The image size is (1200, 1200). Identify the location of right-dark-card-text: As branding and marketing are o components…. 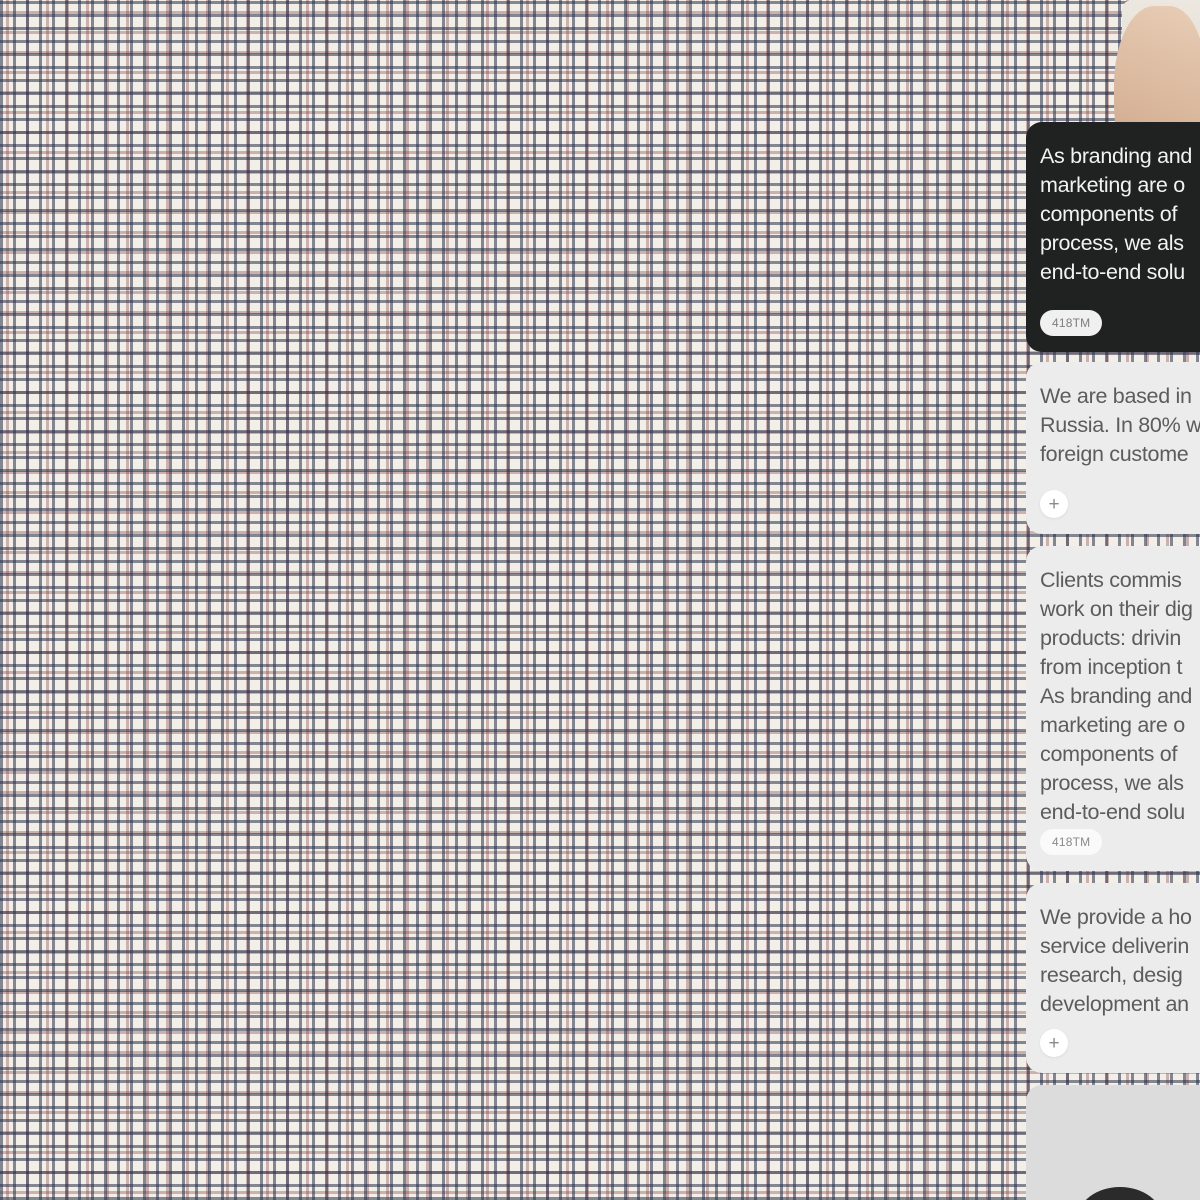
(1116, 214).